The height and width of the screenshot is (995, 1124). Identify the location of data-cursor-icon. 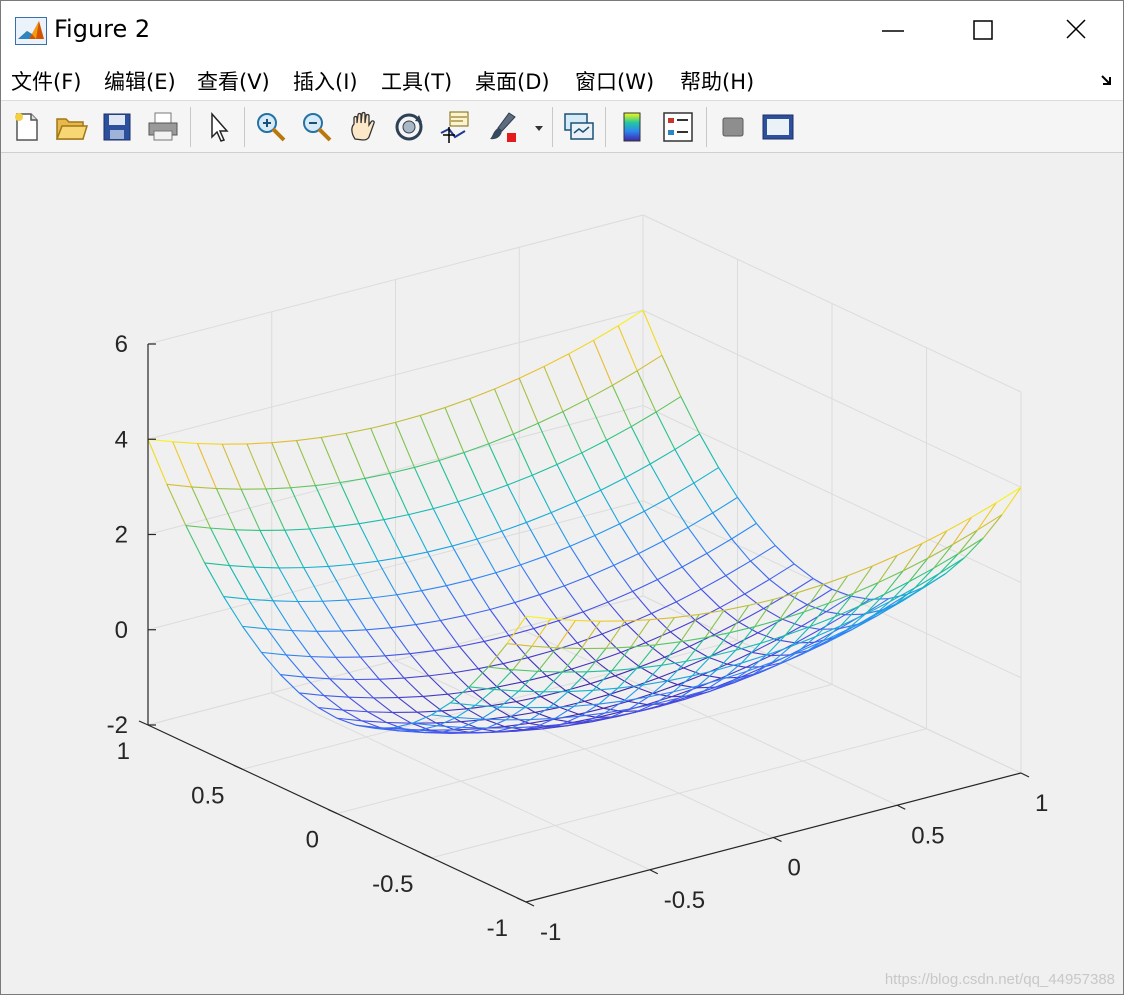
(455, 127).